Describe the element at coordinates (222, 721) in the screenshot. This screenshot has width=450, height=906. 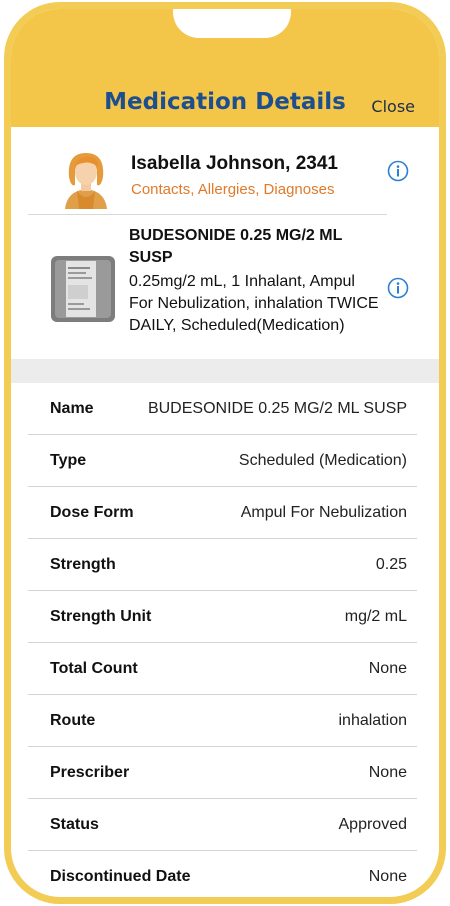
I see `detail-row: Route inhalation` at that location.